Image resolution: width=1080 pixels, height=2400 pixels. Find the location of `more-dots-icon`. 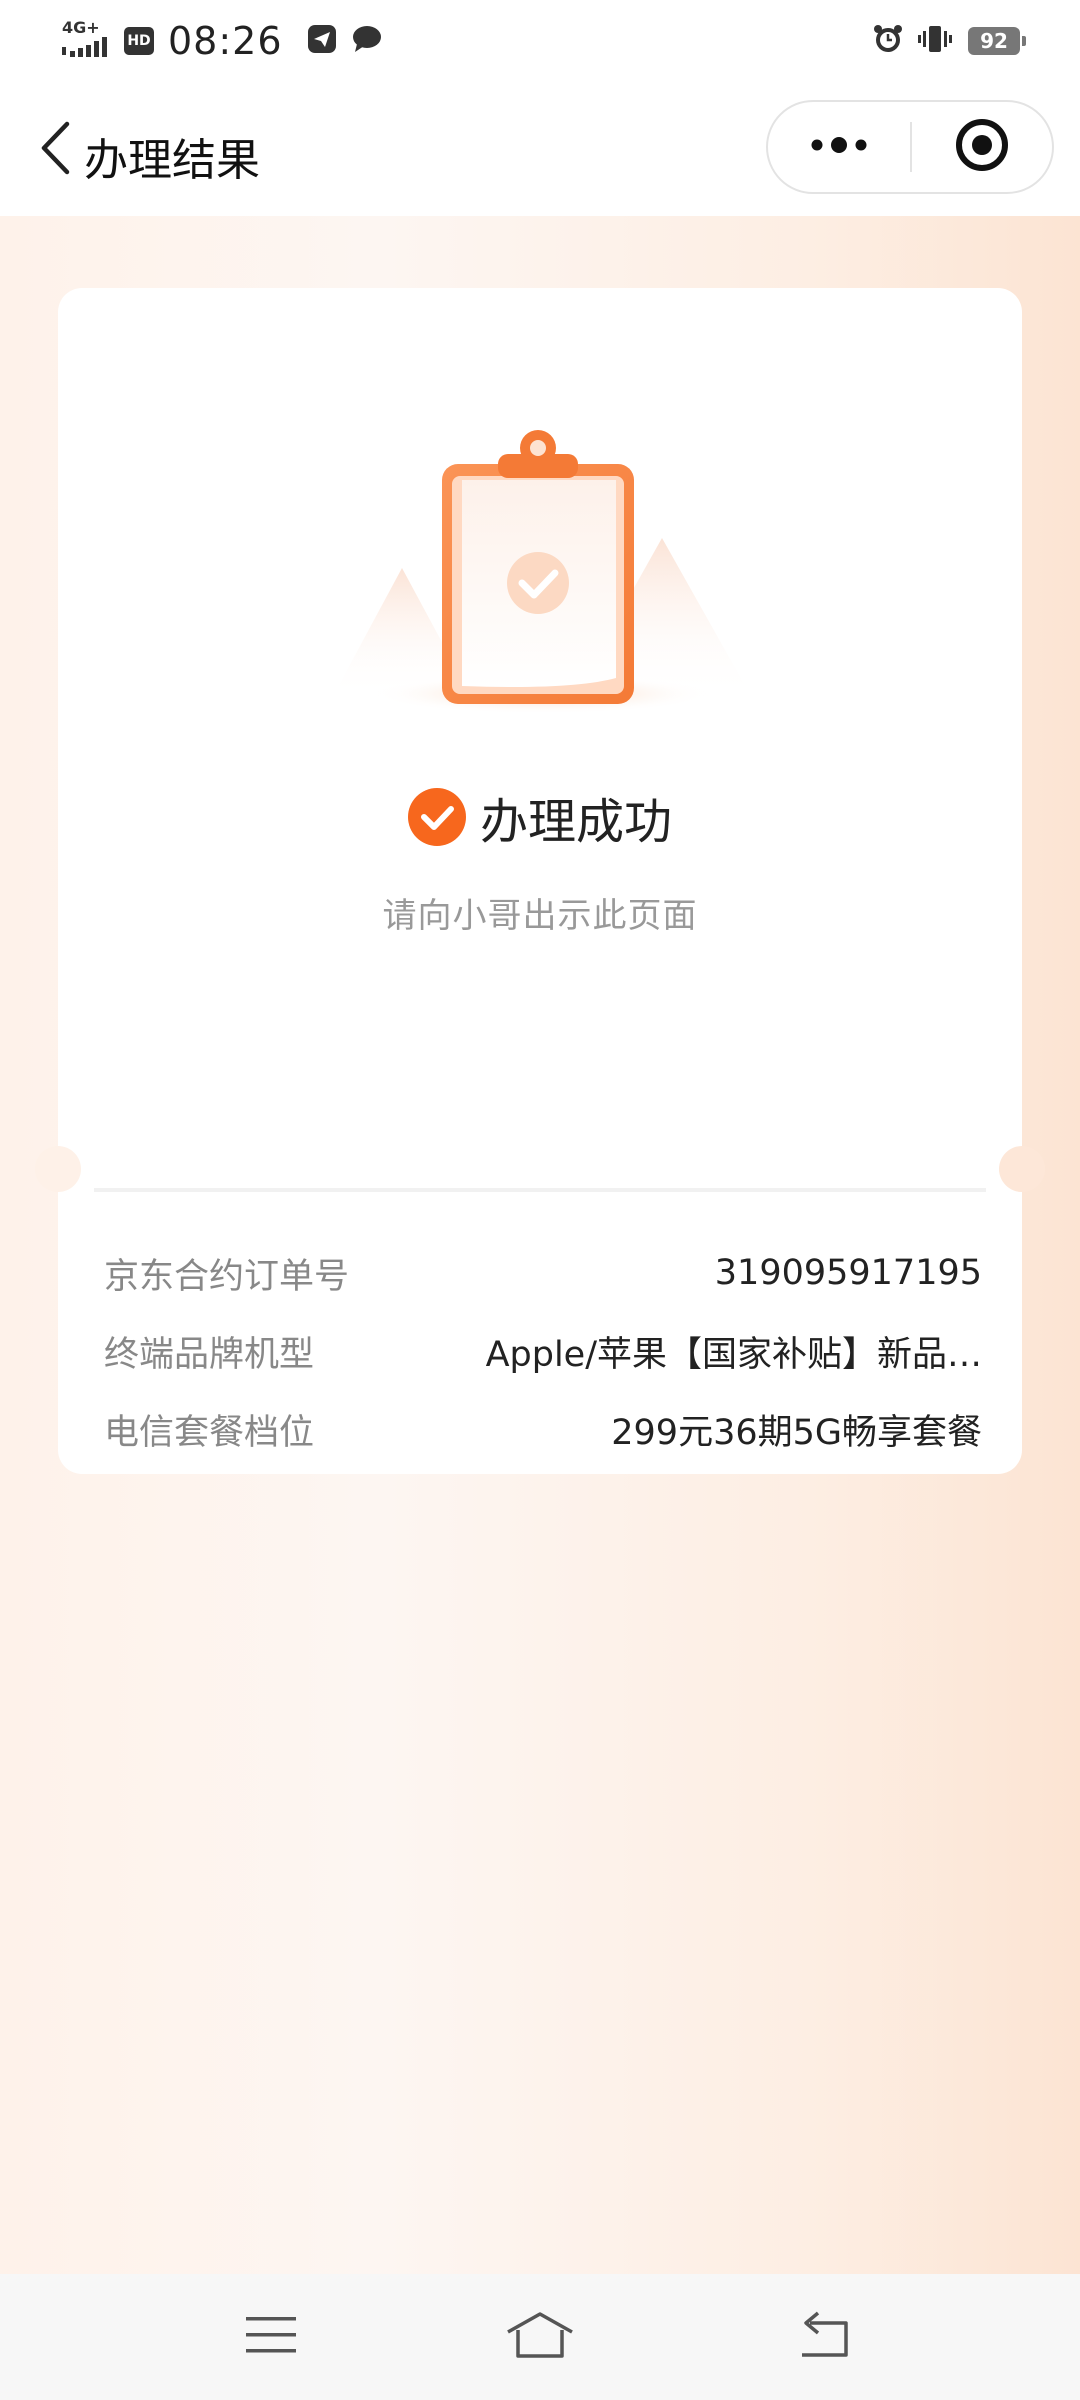

more-dots-icon is located at coordinates (839, 147).